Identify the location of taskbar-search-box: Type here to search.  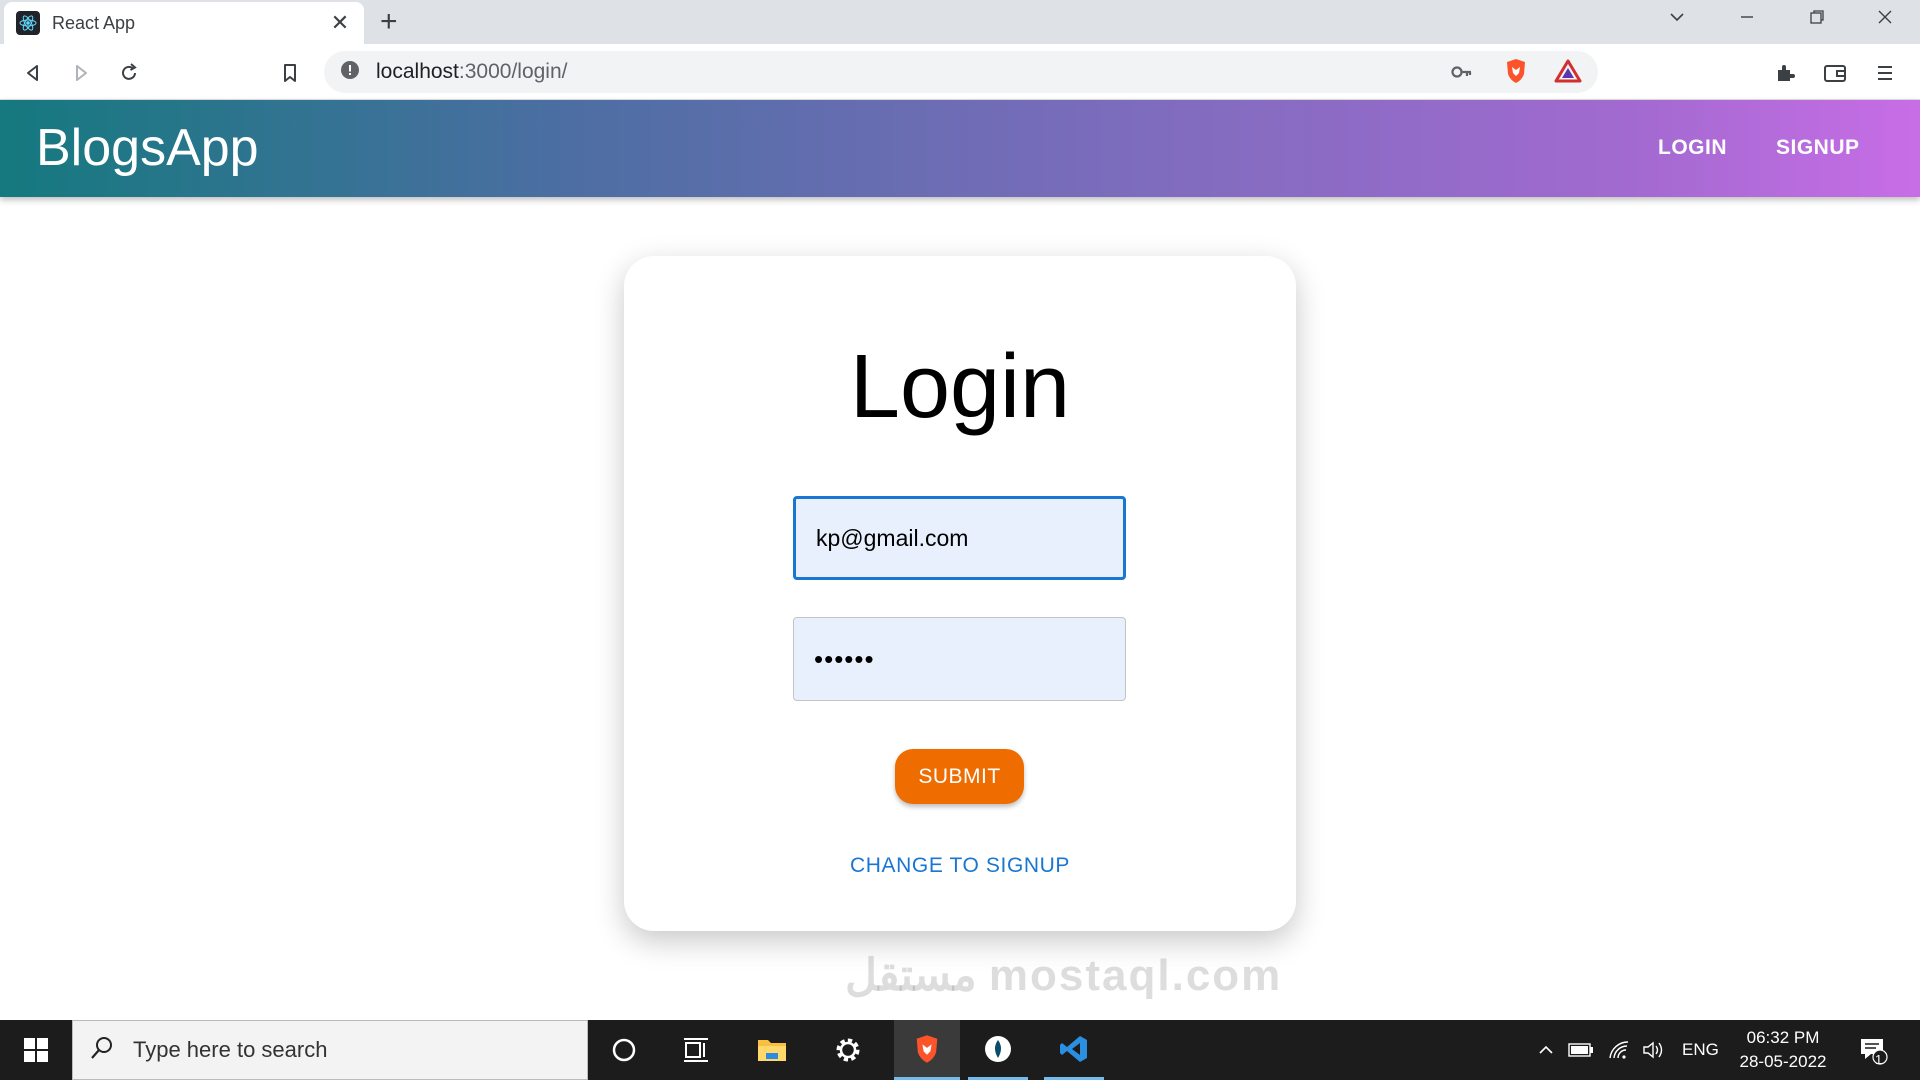
(330, 1050).